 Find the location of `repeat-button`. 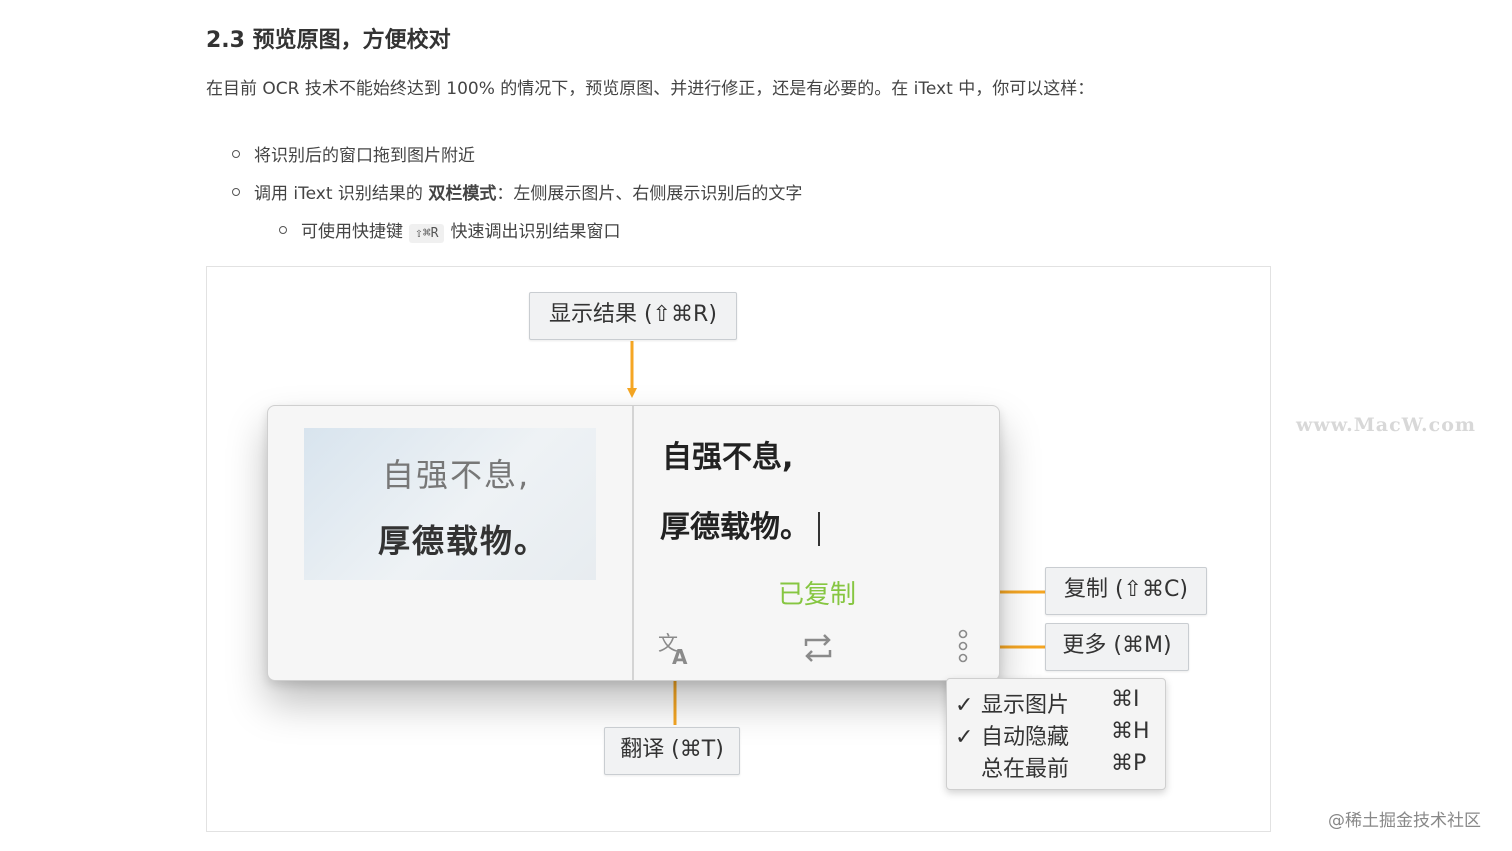

repeat-button is located at coordinates (818, 648).